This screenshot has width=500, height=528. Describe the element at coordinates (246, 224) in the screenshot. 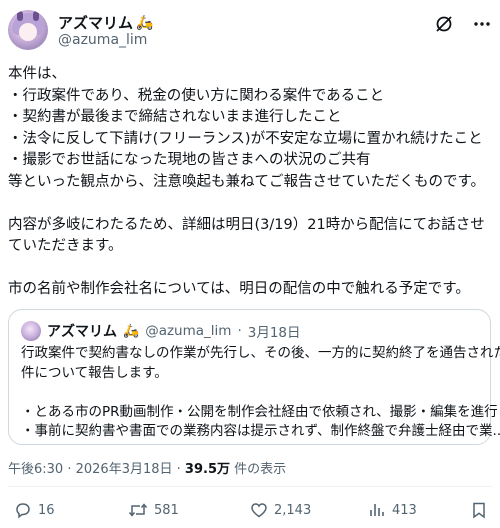

I see `post-line: 内容が多岐にわたるため、詳細は明日(3/19）21時から配信にてお話させ` at that location.